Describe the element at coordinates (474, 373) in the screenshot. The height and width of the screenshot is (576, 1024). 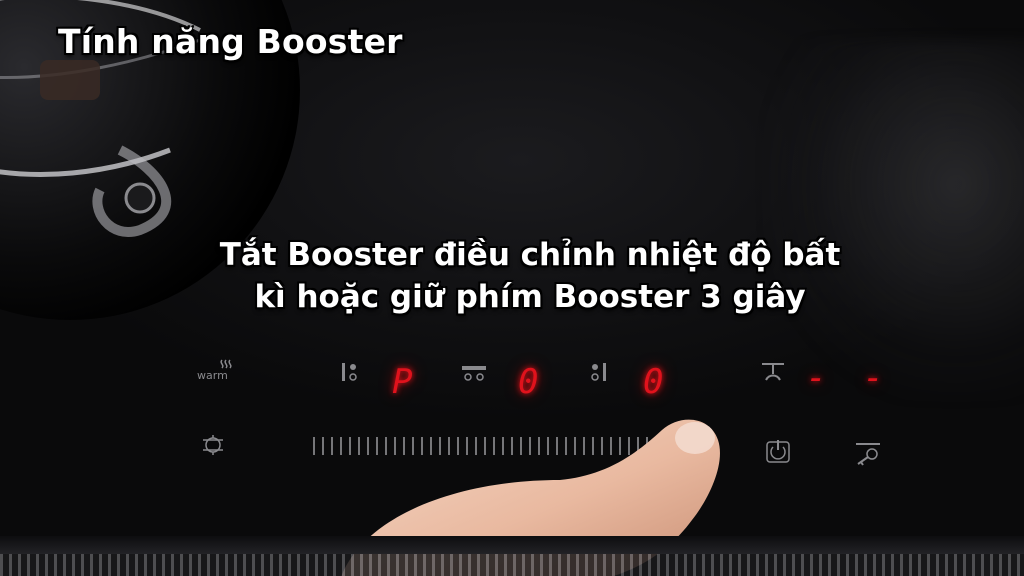
I see `dual-zone-icon` at that location.